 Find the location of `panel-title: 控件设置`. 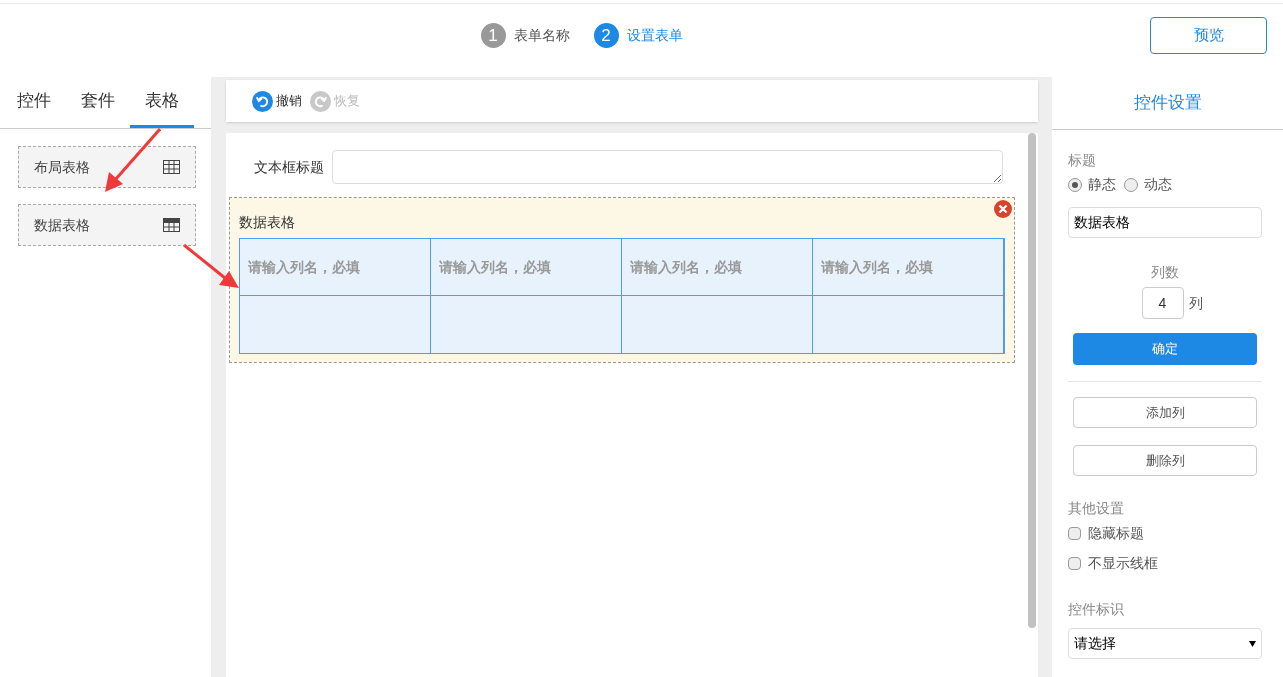

panel-title: 控件设置 is located at coordinates (1167, 103).